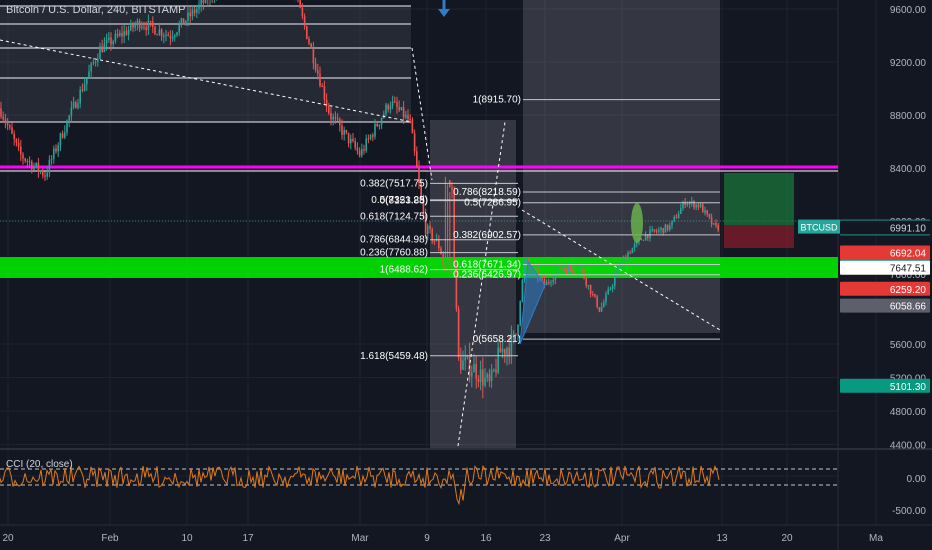  I want to click on y-tick-label: 9200.00, so click(908, 63).